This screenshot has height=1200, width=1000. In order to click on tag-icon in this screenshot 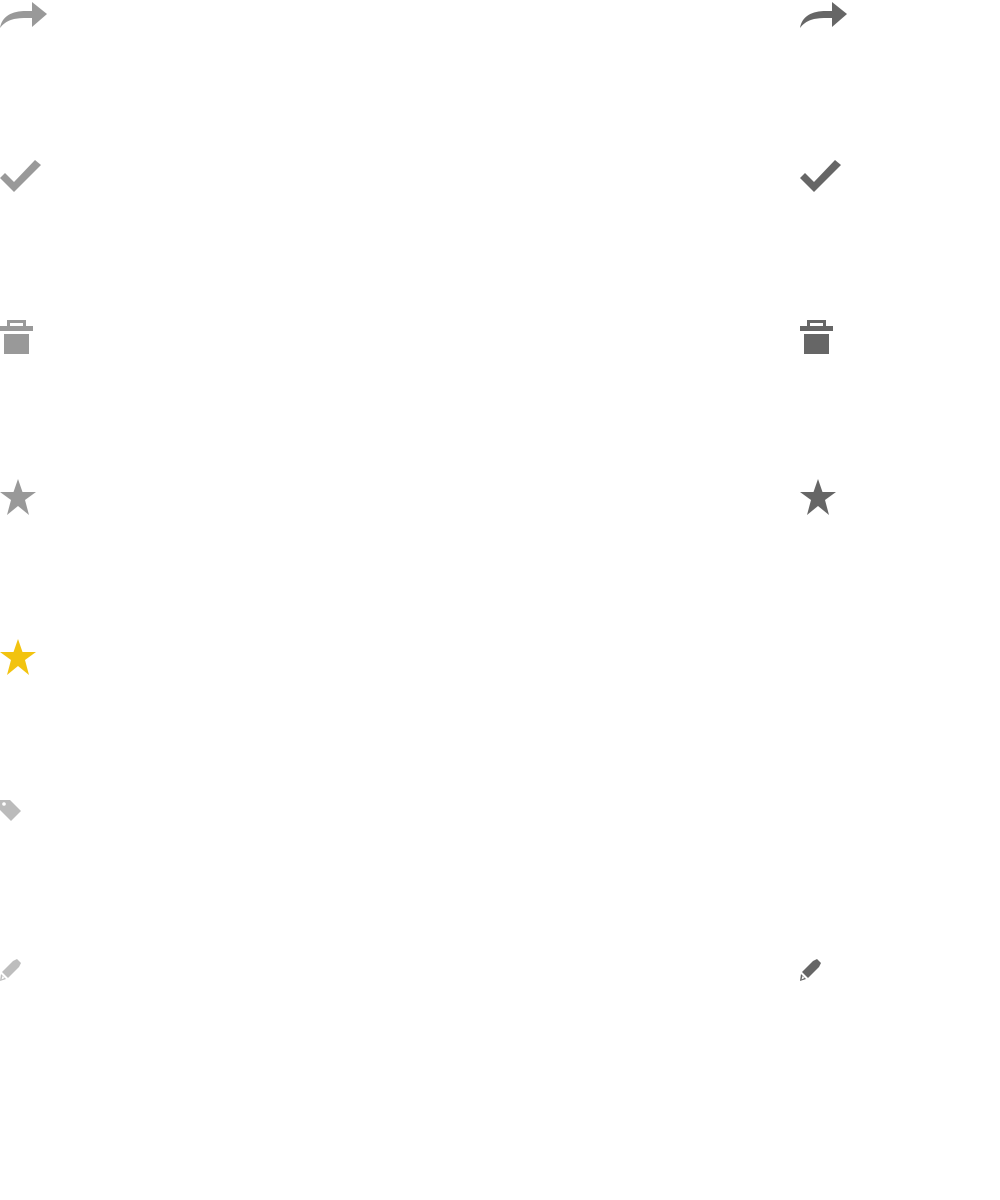, I will do `click(11, 811)`.